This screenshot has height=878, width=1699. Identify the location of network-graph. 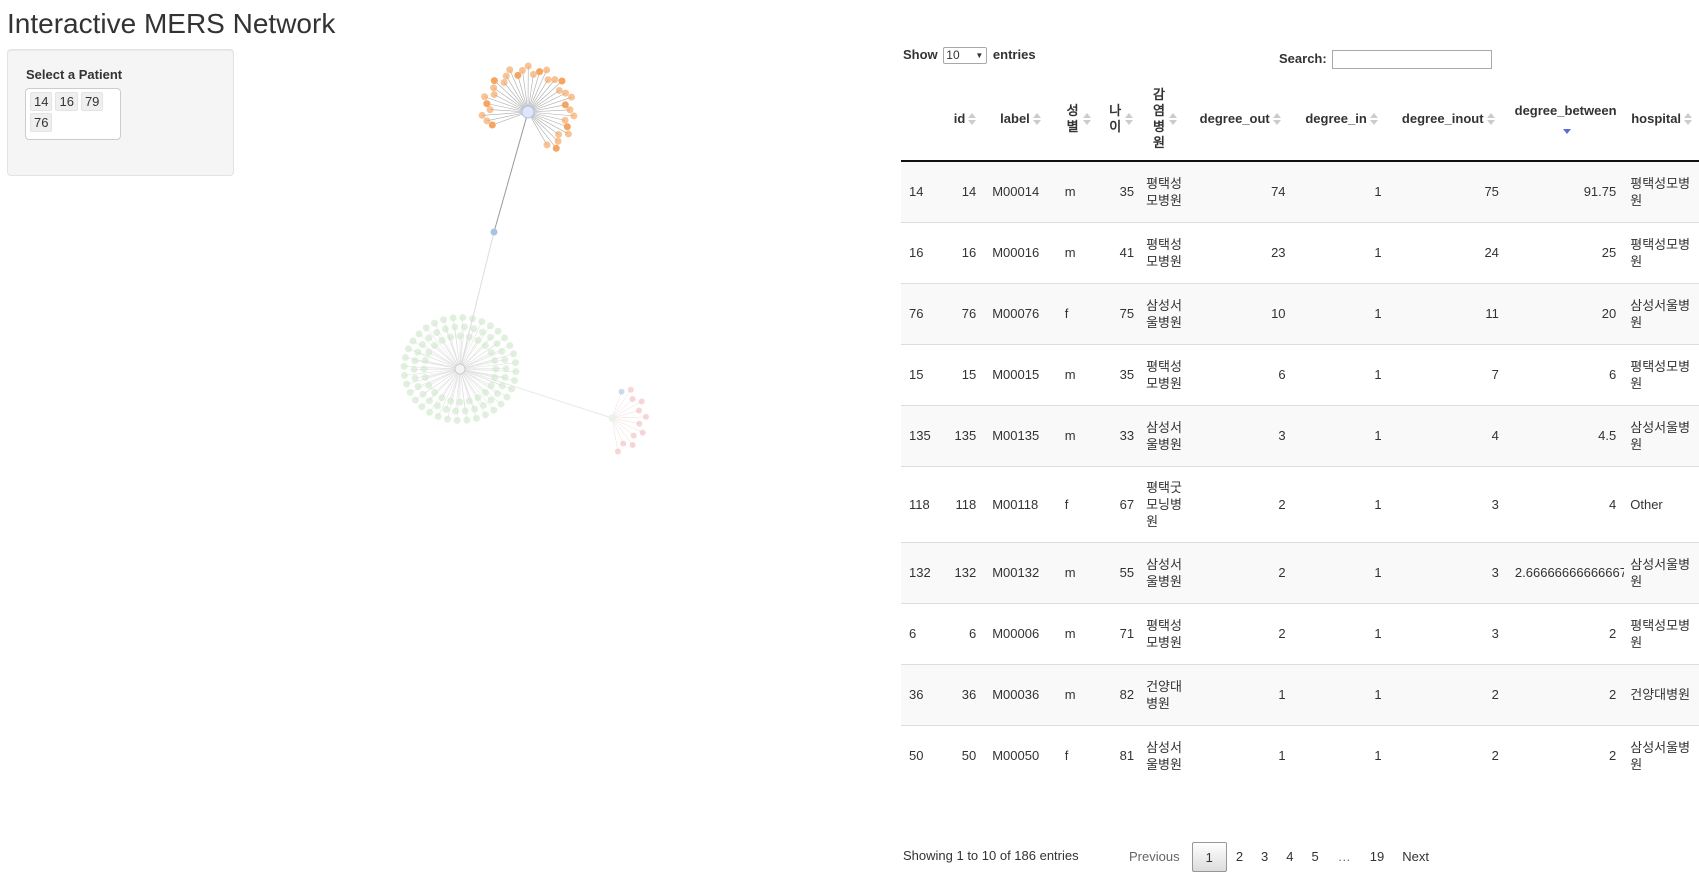
(570, 280).